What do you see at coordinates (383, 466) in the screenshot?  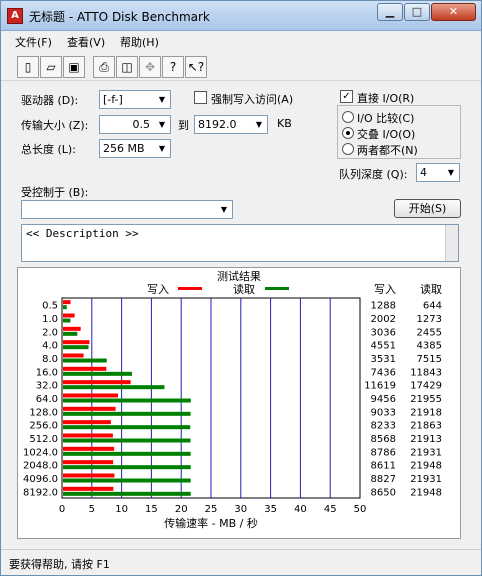 I see `write-value: 8611` at bounding box center [383, 466].